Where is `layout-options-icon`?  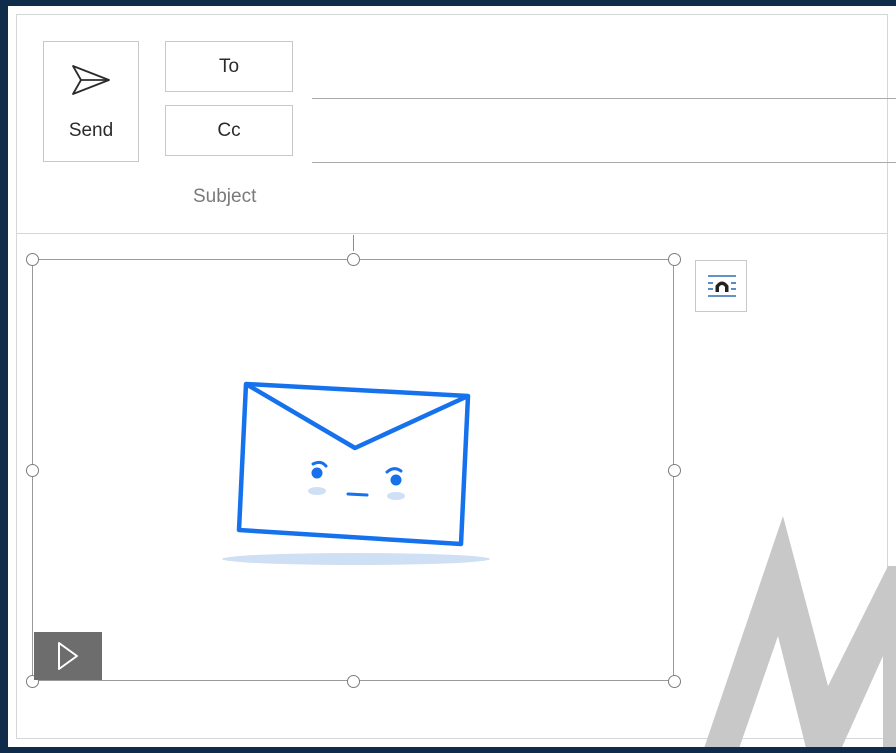
layout-options-icon is located at coordinates (722, 286).